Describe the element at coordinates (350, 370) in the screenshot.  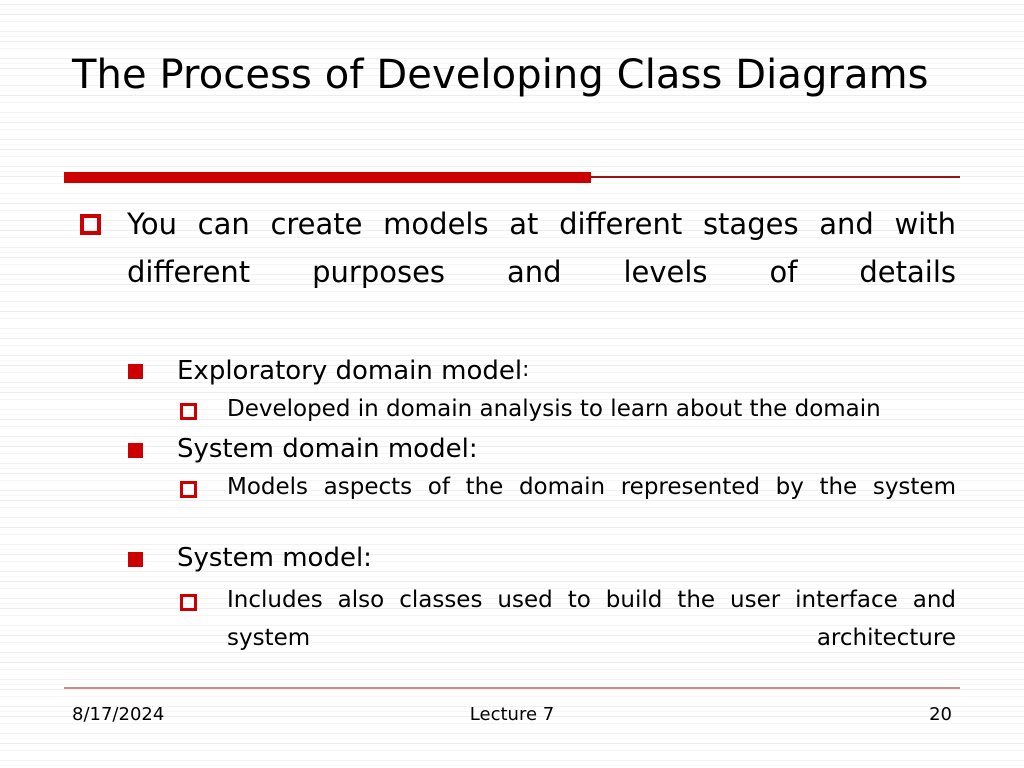
I see `bullet-level2-heading: Exploratory domain model` at that location.